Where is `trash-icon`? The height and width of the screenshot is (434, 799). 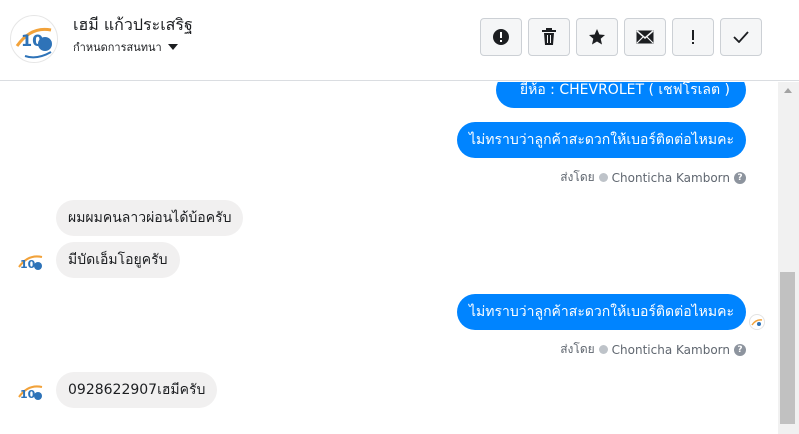
trash-icon is located at coordinates (549, 36).